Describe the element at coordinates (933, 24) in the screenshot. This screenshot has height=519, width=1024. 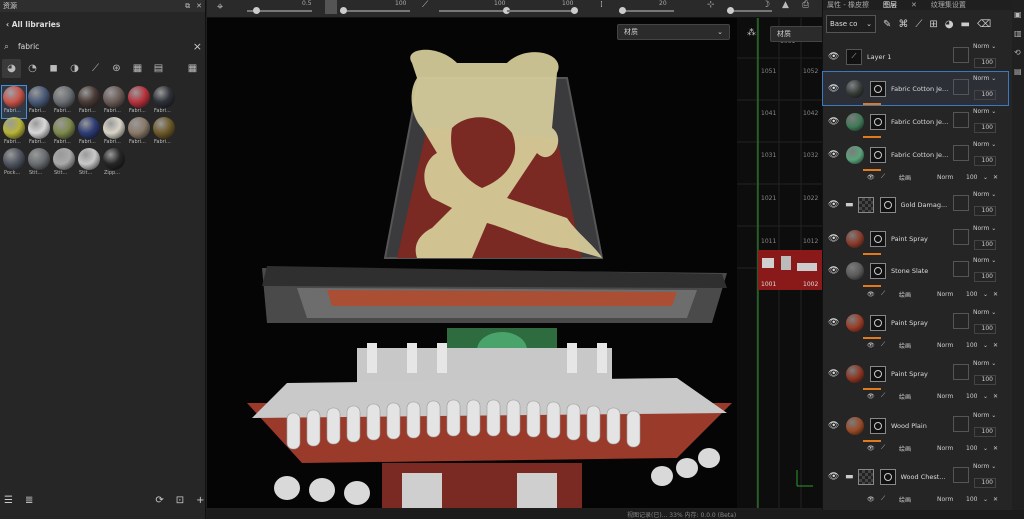
I see `add-fill-layer-icon: ⊞` at that location.